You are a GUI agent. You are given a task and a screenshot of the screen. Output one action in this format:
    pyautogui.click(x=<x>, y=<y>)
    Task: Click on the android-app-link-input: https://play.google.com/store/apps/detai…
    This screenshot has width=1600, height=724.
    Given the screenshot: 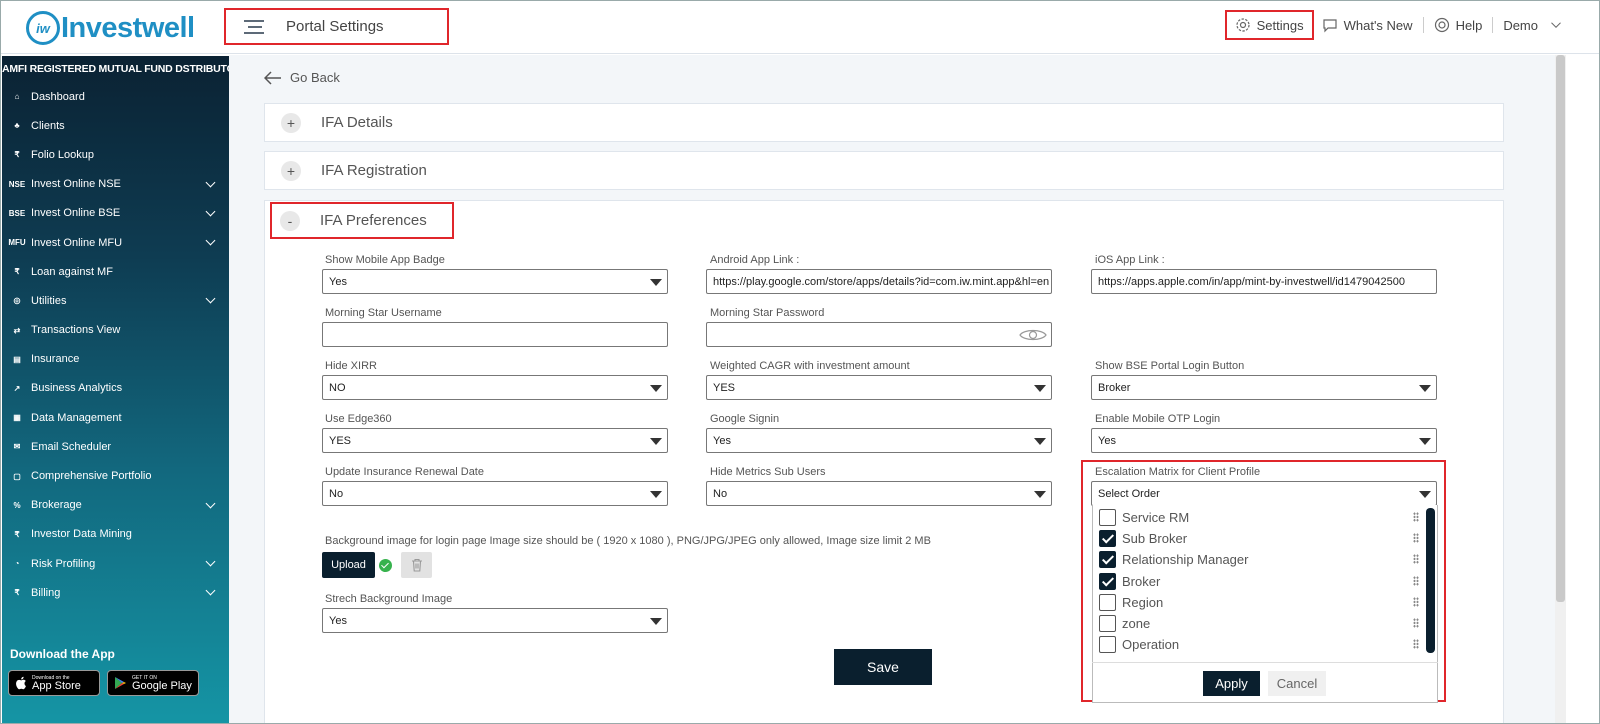 What is the action you would take?
    pyautogui.click(x=879, y=281)
    